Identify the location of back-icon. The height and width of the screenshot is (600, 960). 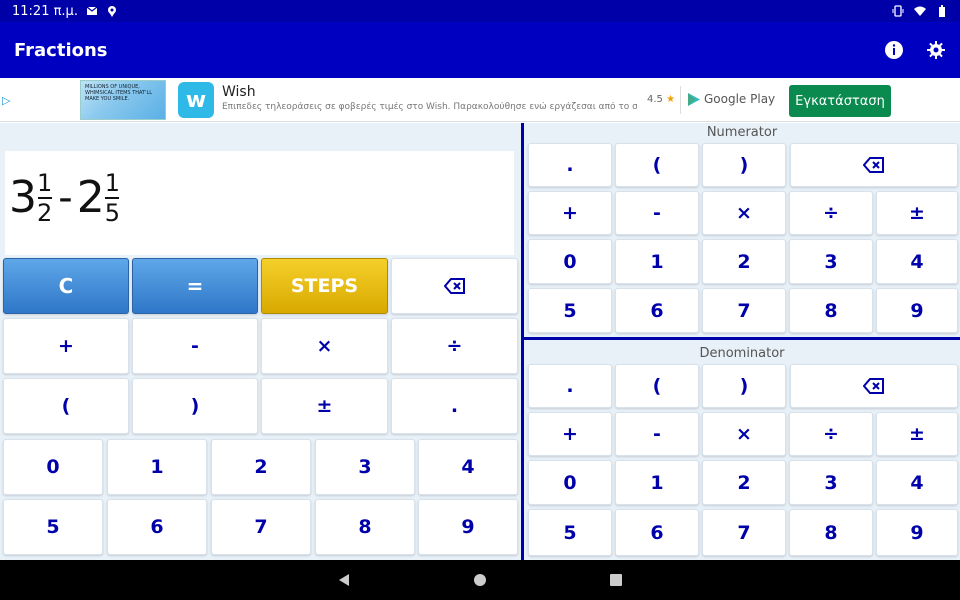
(344, 580).